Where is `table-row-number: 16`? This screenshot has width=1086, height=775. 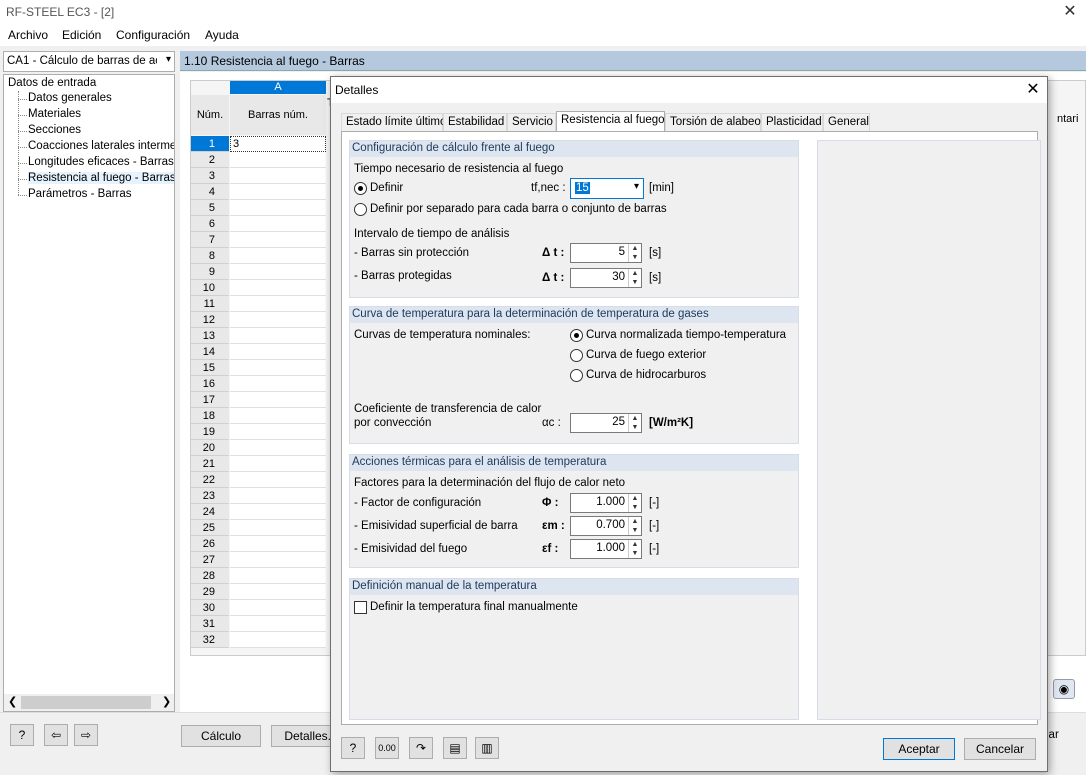 table-row-number: 16 is located at coordinates (210, 384).